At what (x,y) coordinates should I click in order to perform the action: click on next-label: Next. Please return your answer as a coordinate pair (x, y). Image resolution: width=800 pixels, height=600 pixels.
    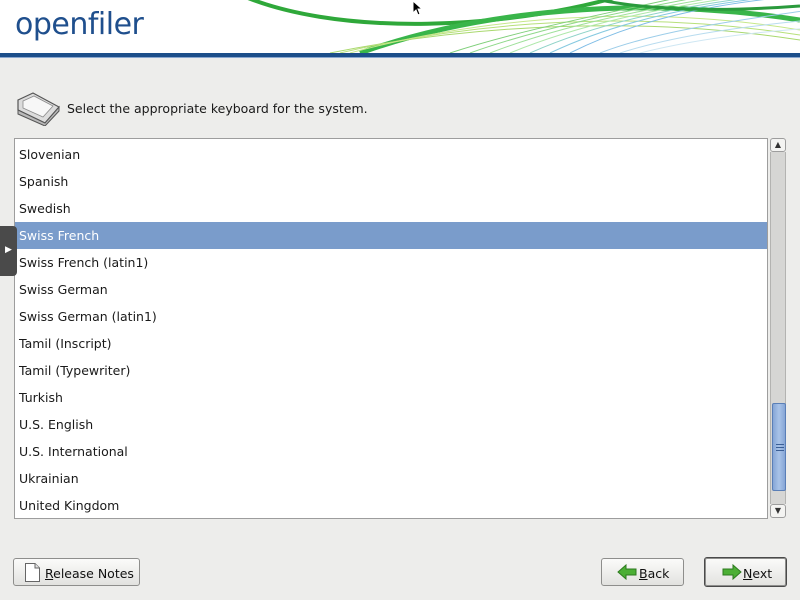
    Looking at the image, I should click on (758, 573).